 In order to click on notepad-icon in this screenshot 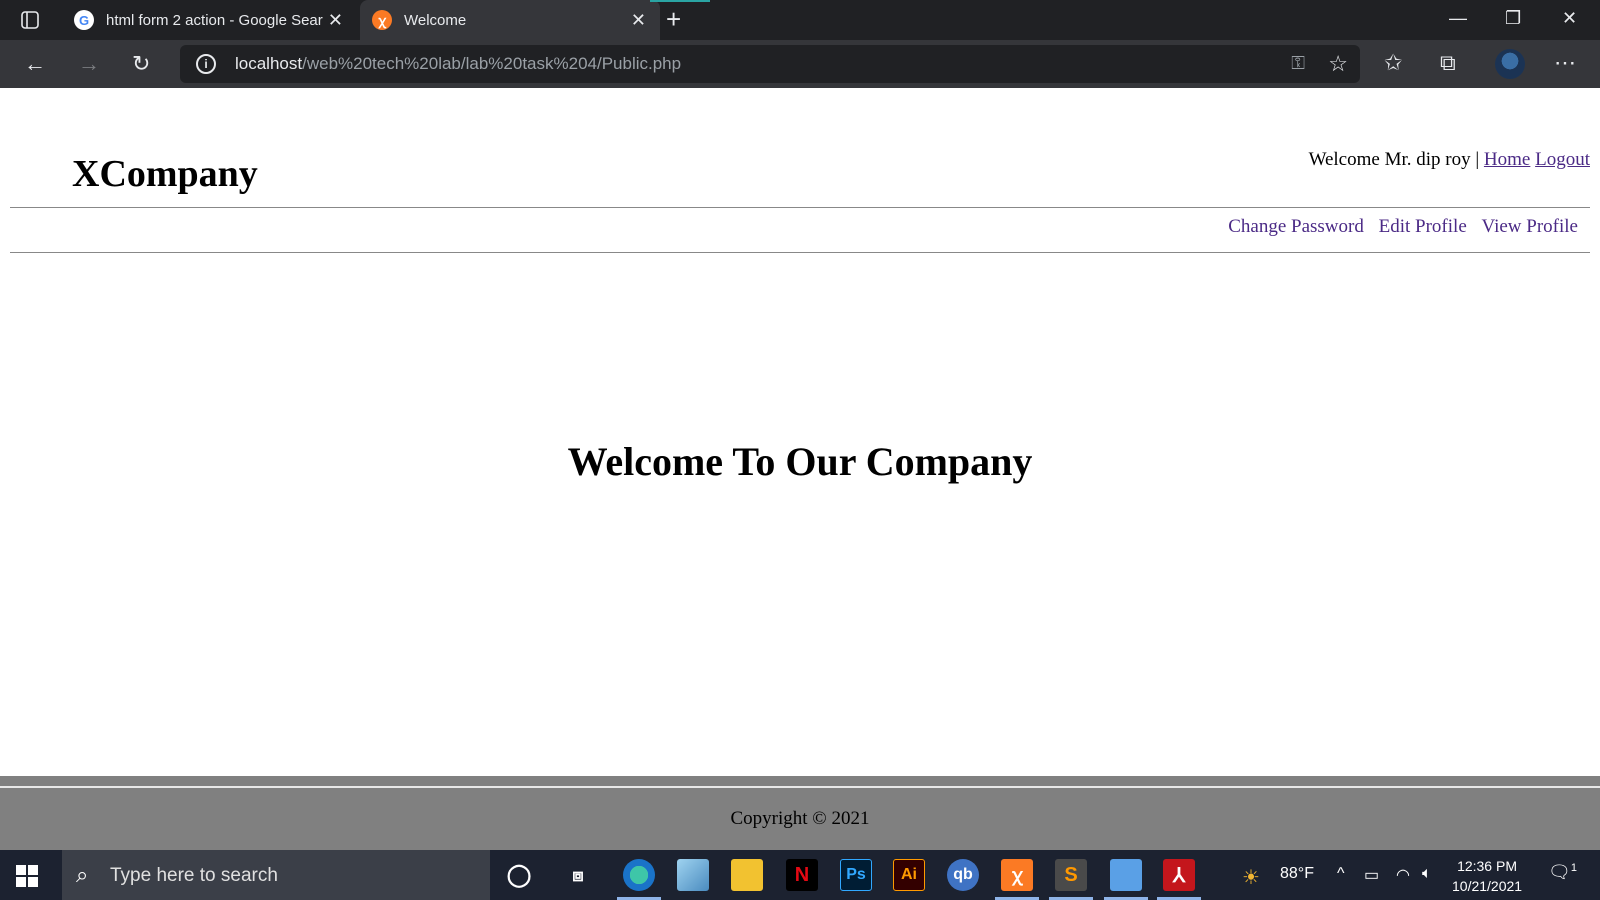, I will do `click(693, 875)`.